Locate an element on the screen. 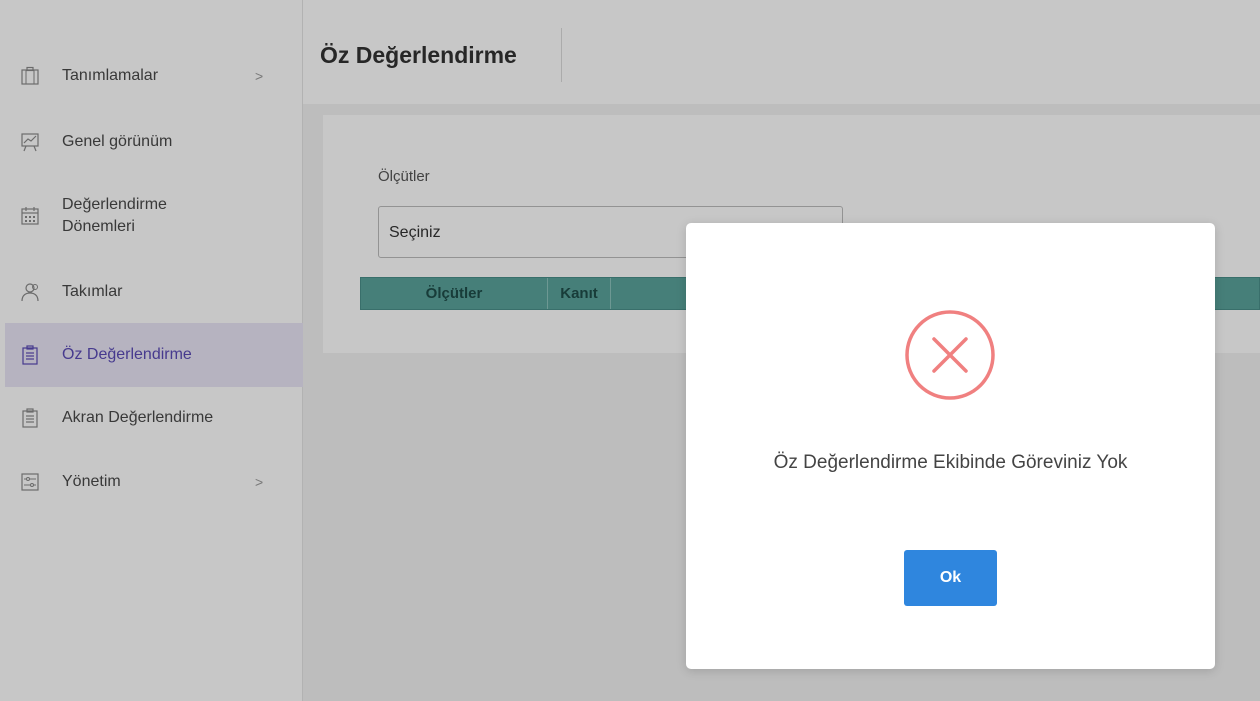 Image resolution: width=1260 pixels, height=701 pixels. dialog-message: Öz Değerlendirme Ekibinde Göreviniz Yok is located at coordinates (950, 462).